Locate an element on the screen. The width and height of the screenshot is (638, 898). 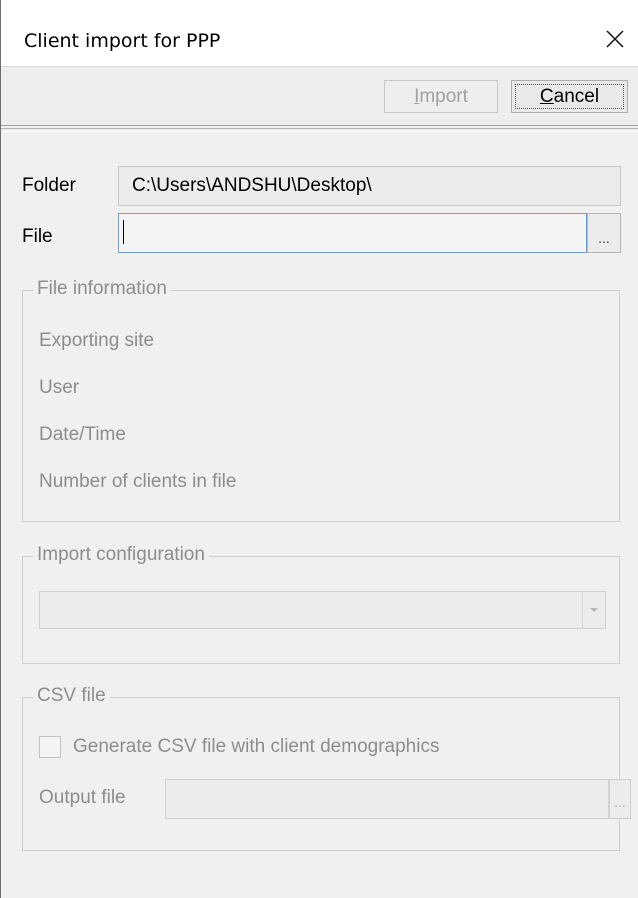
toolbar-divider is located at coordinates (319, 130).